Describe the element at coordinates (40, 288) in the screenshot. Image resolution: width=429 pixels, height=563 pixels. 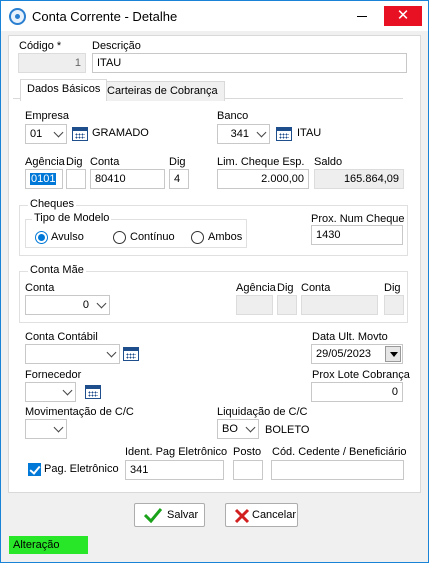
I see `conta-mae-conta-label: Conta` at that location.